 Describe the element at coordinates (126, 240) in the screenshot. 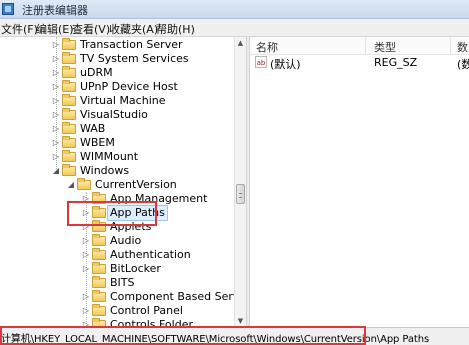

I see `tree-item-label: Audio` at that location.